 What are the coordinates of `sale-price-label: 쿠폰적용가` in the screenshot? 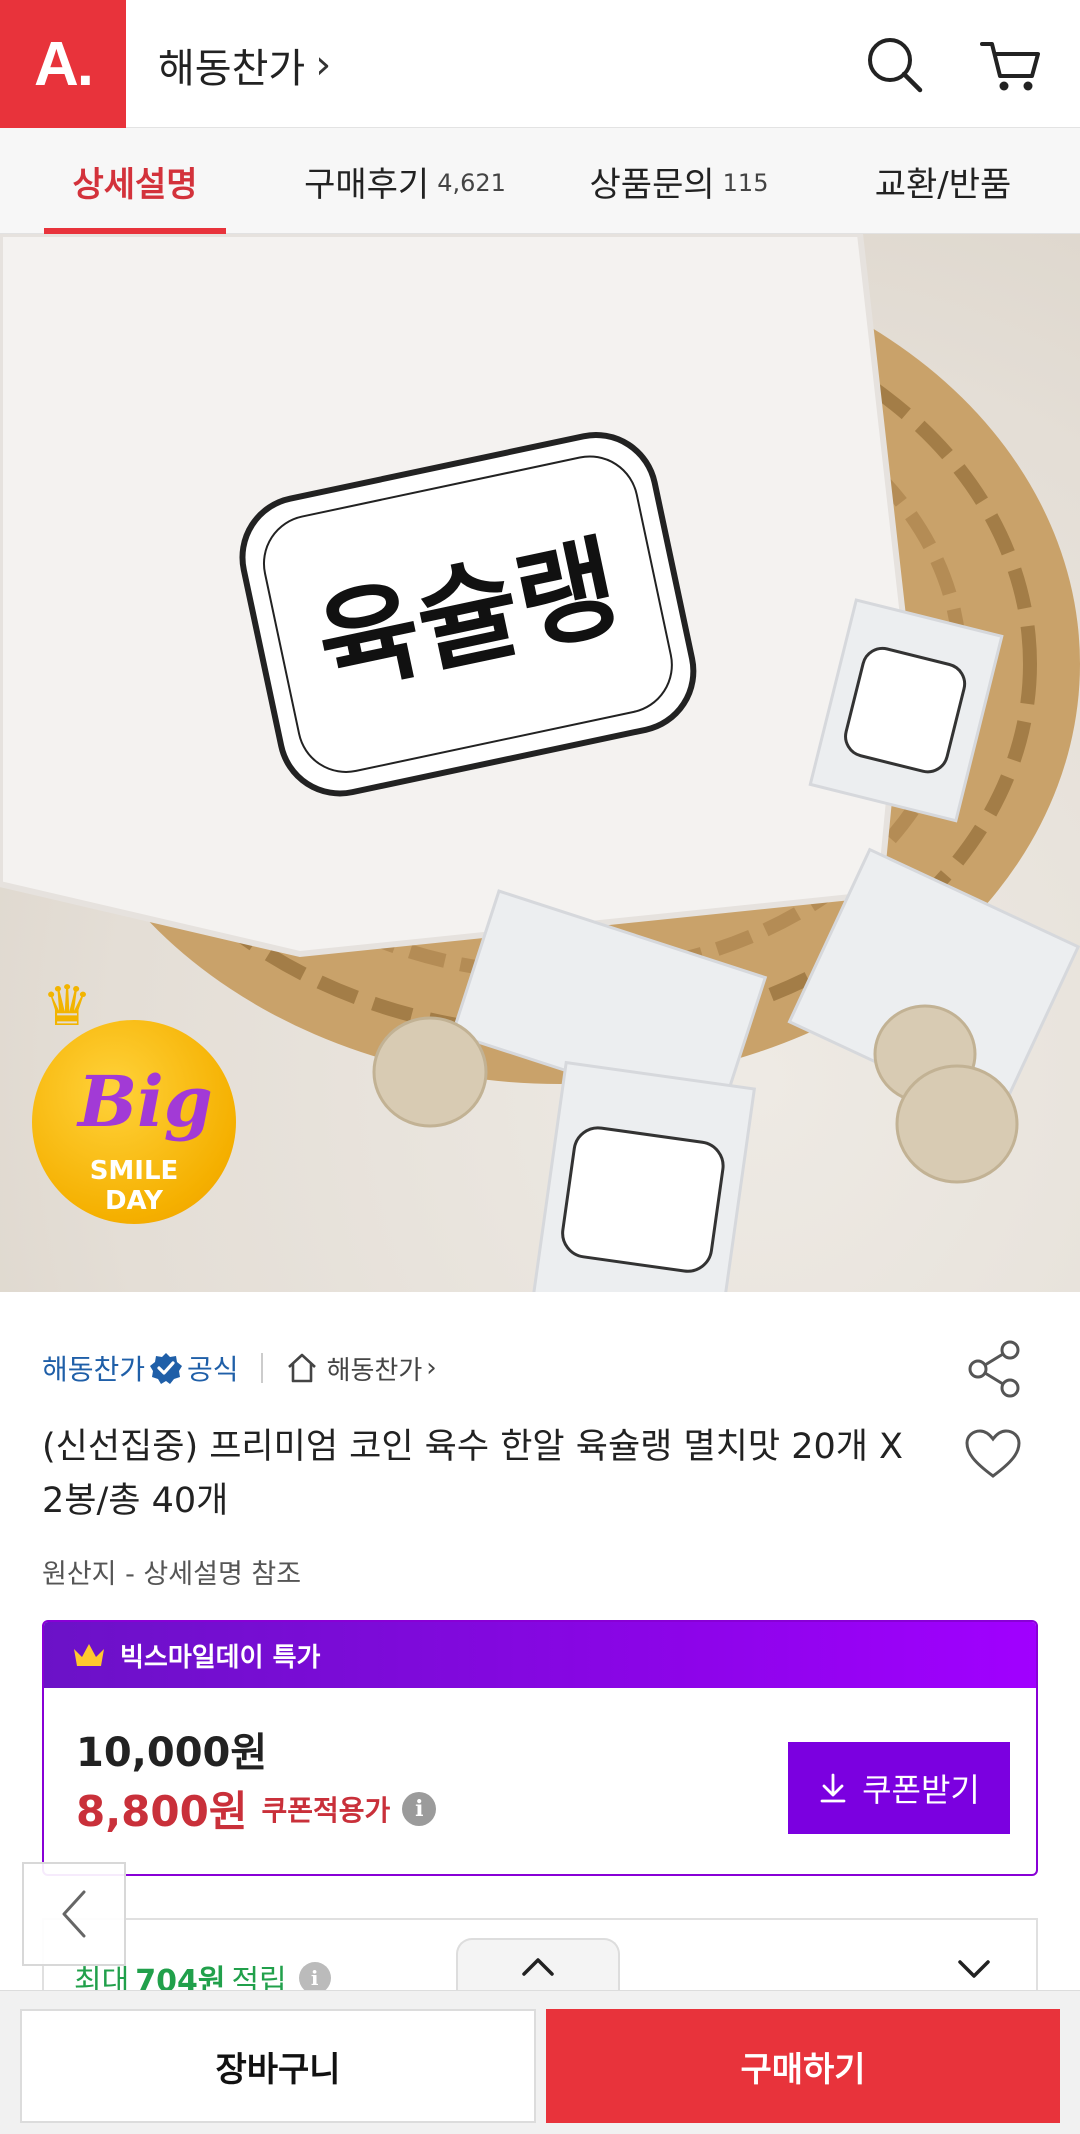 It's located at (326, 1810).